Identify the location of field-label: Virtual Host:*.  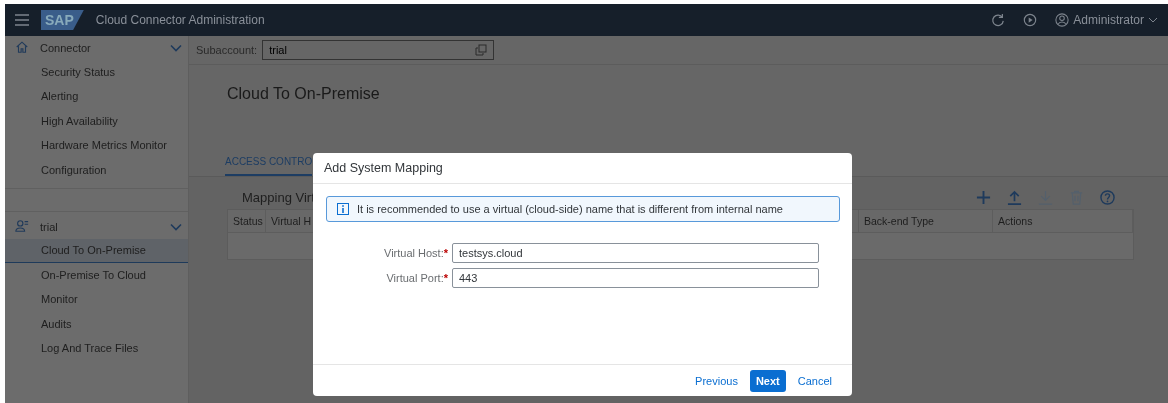
(415, 253).